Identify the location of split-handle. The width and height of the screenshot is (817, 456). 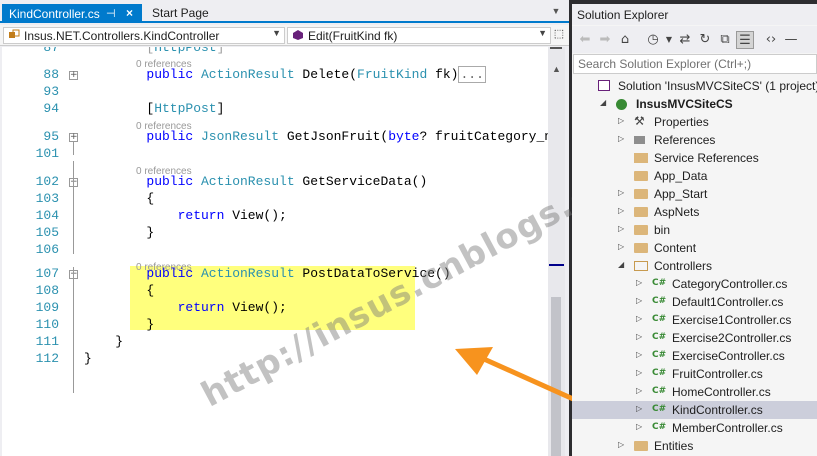
(556, 48).